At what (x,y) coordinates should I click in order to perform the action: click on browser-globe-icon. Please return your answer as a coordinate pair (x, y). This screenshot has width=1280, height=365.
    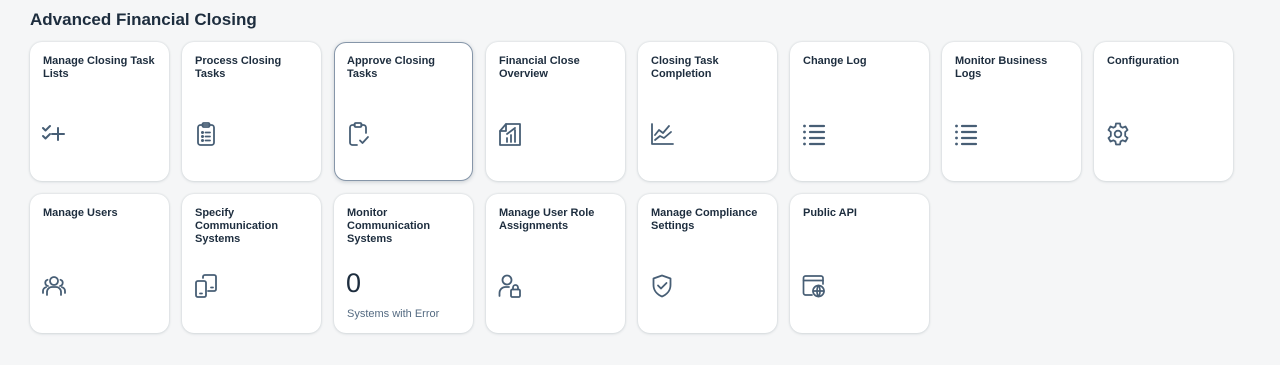
    Looking at the image, I should click on (814, 286).